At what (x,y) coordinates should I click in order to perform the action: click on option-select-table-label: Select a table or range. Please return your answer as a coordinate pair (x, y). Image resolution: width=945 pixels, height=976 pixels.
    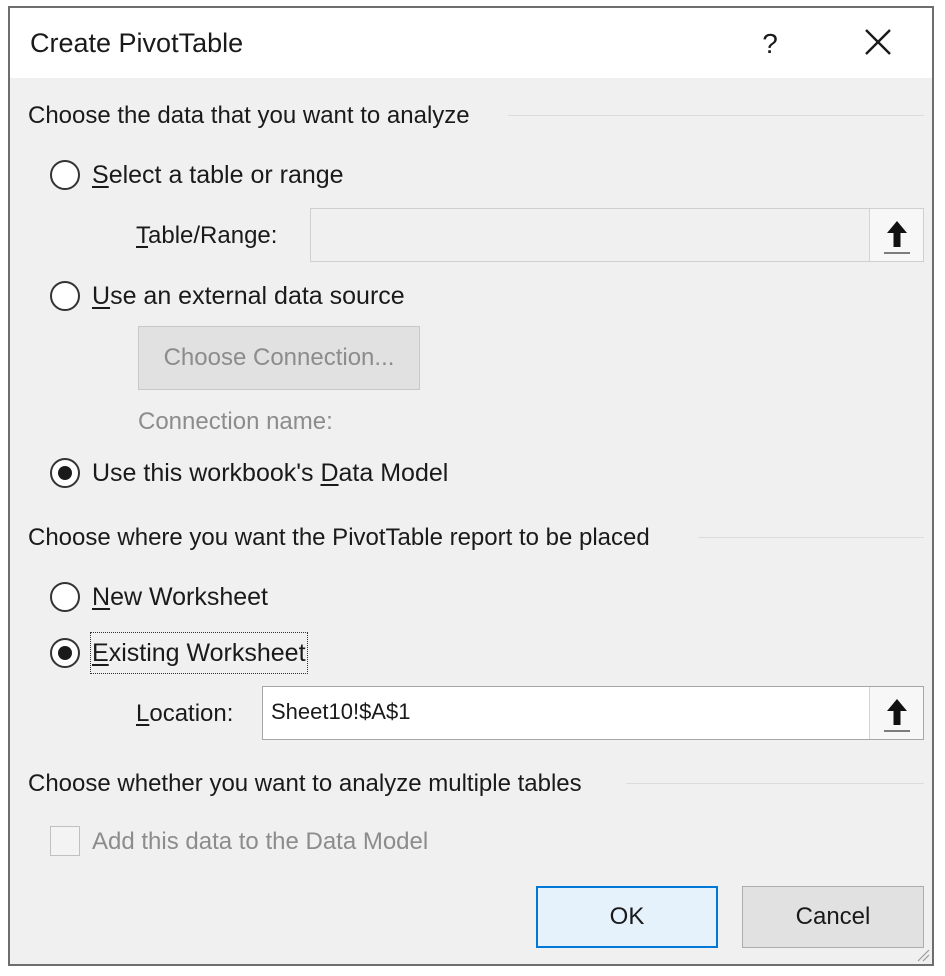
    Looking at the image, I should click on (218, 175).